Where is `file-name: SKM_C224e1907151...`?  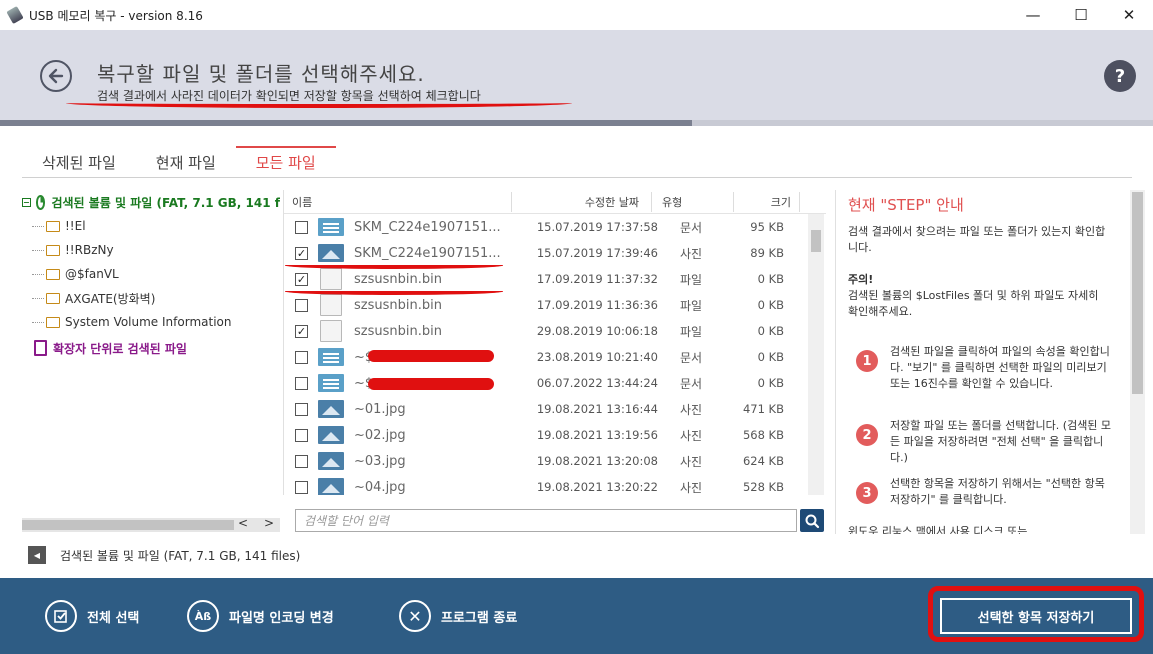
file-name: SKM_C224e1907151... is located at coordinates (427, 227).